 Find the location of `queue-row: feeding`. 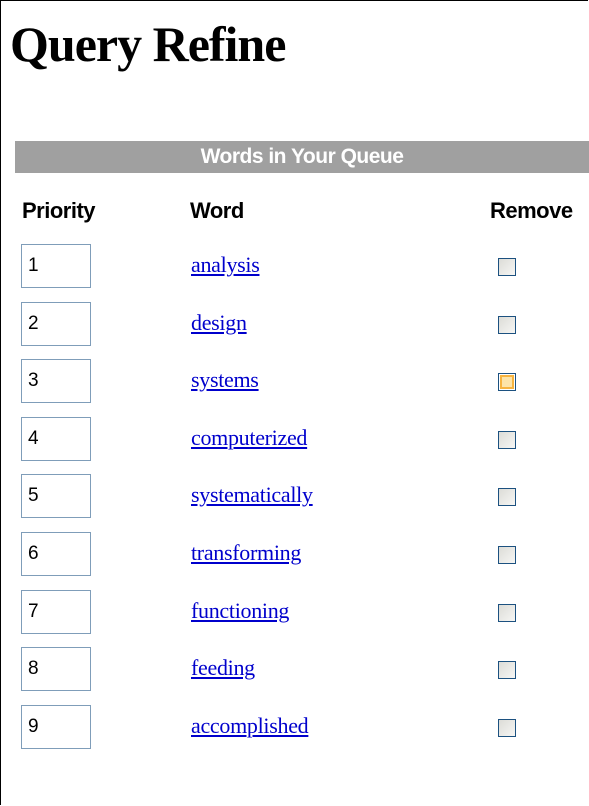

queue-row: feeding is located at coordinates (294, 676).